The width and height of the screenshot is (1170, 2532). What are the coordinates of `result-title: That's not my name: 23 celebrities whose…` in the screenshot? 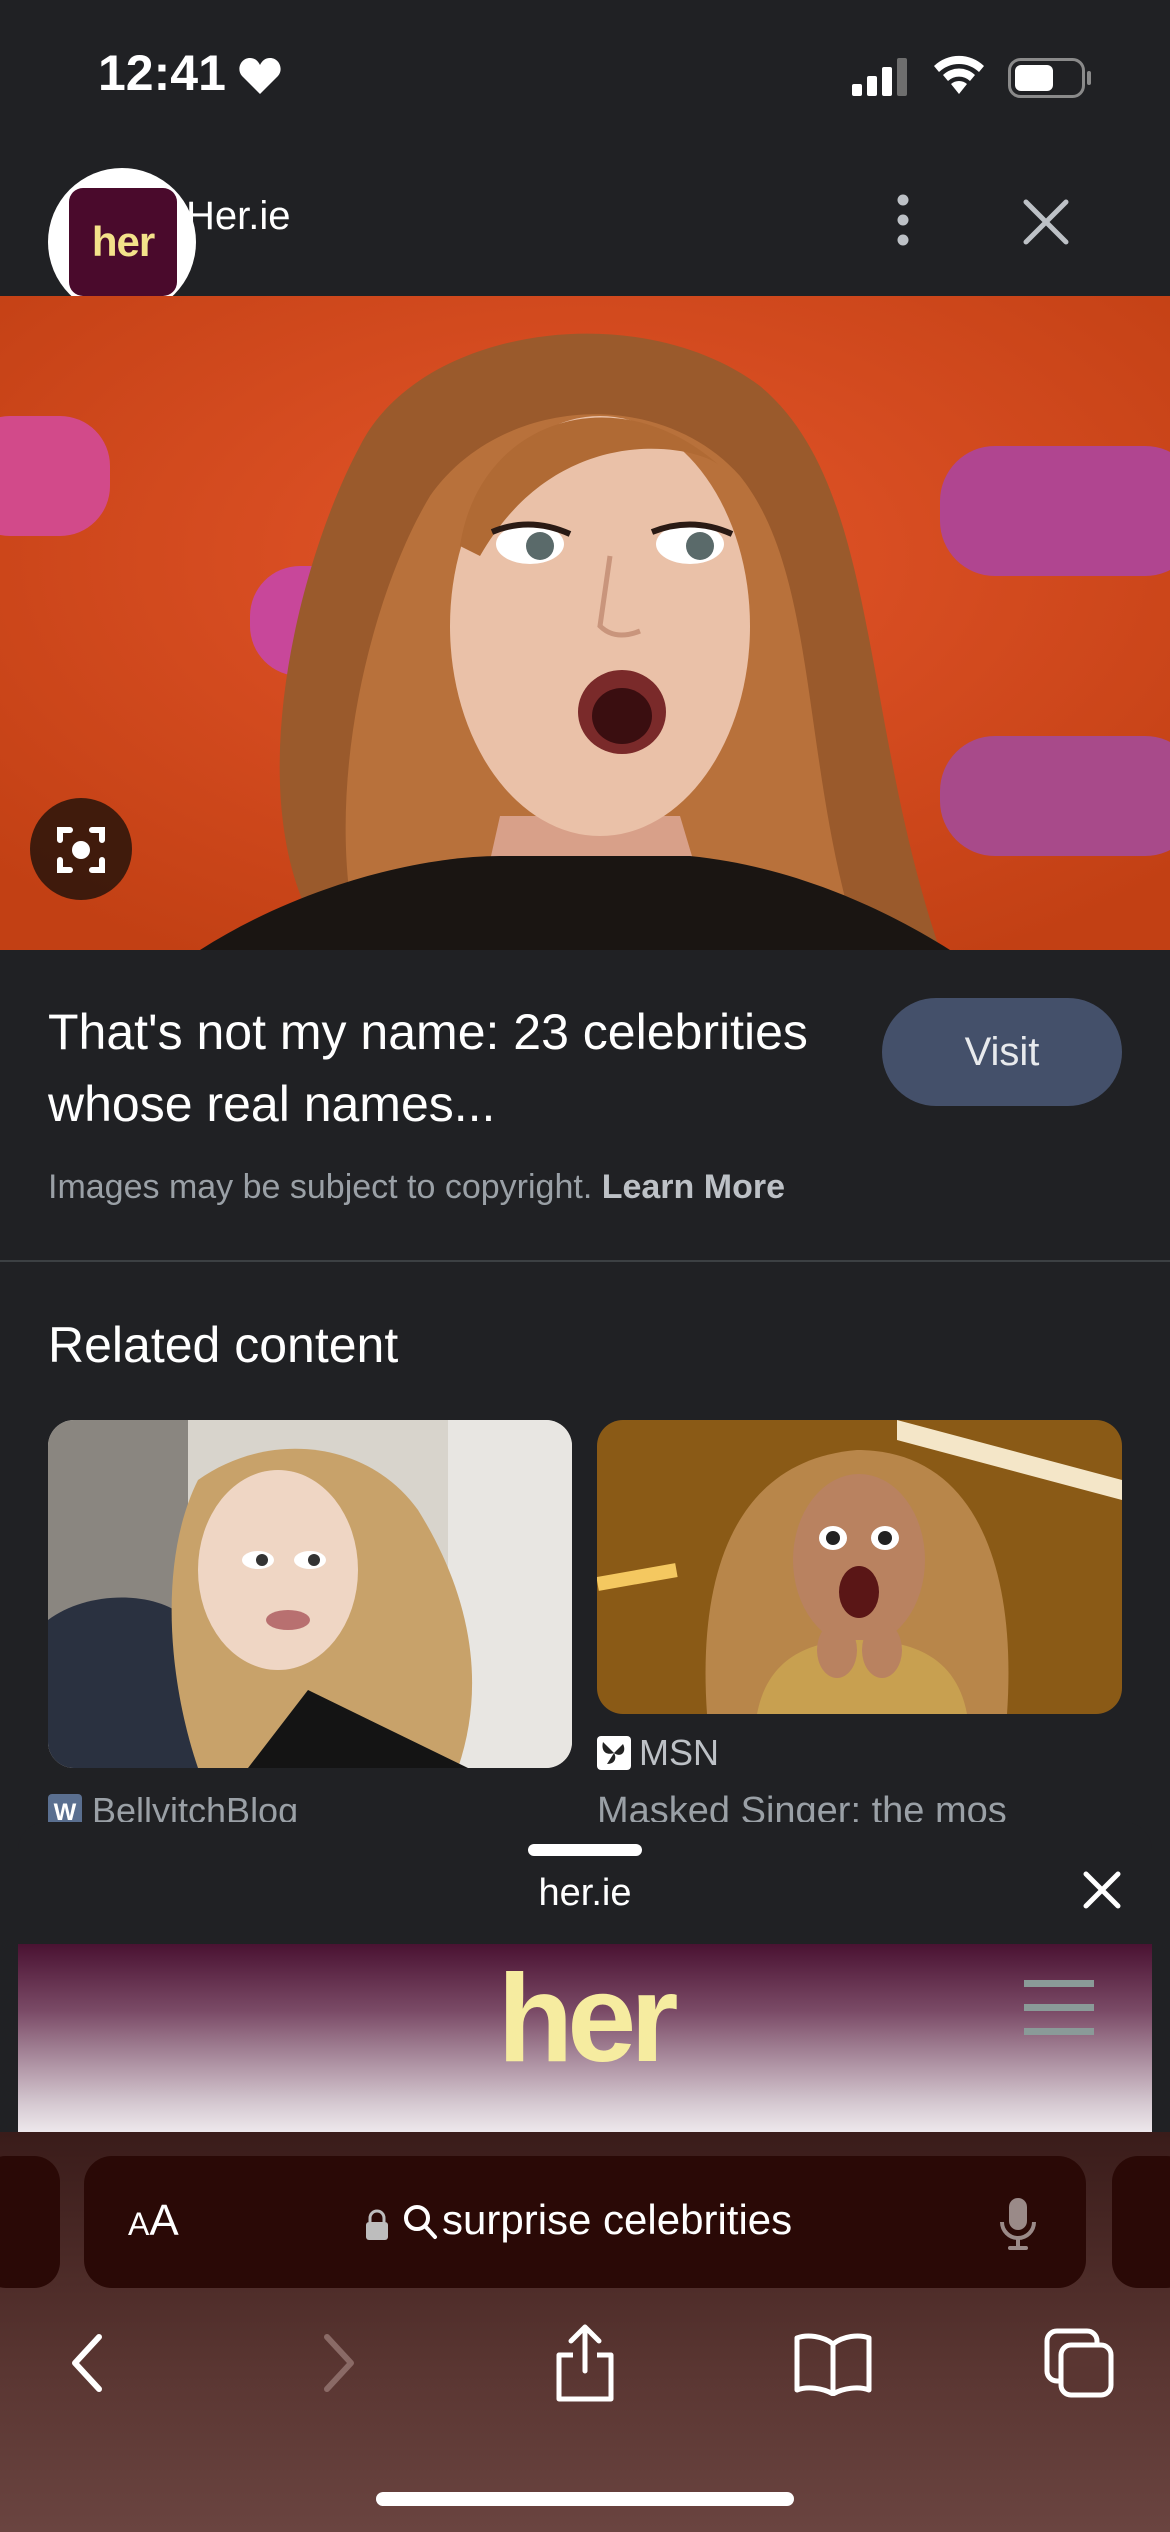 It's located at (453, 1068).